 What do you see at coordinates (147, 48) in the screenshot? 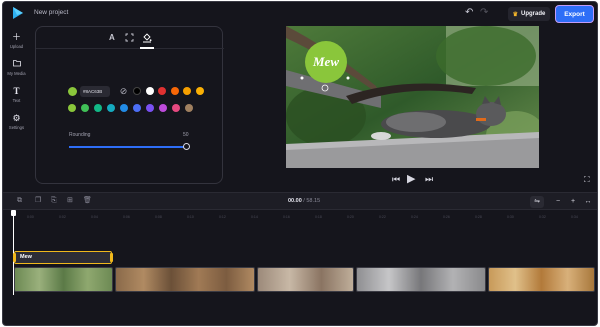
I see `tab-underline` at bounding box center [147, 48].